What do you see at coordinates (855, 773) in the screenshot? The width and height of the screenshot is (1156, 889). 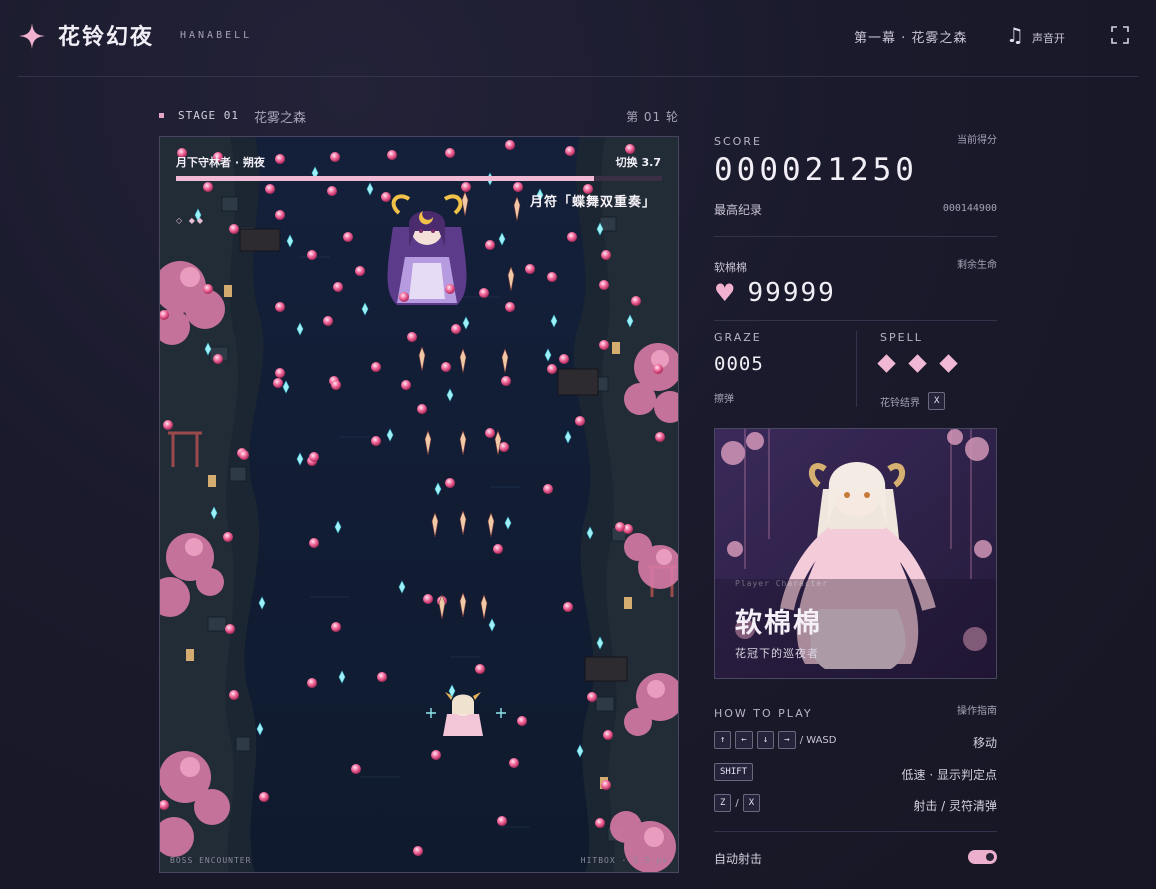 I see `control-slow: SHIFT 低速 · 显示判定点` at bounding box center [855, 773].